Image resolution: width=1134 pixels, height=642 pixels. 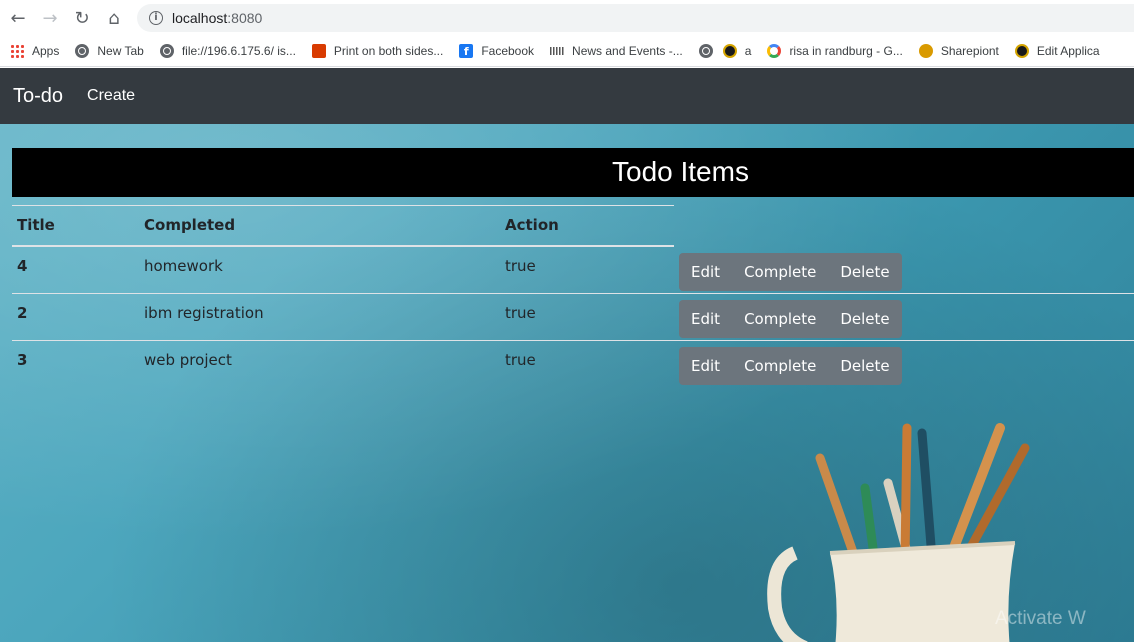 I want to click on bookmark-label: a, so click(x=748, y=51).